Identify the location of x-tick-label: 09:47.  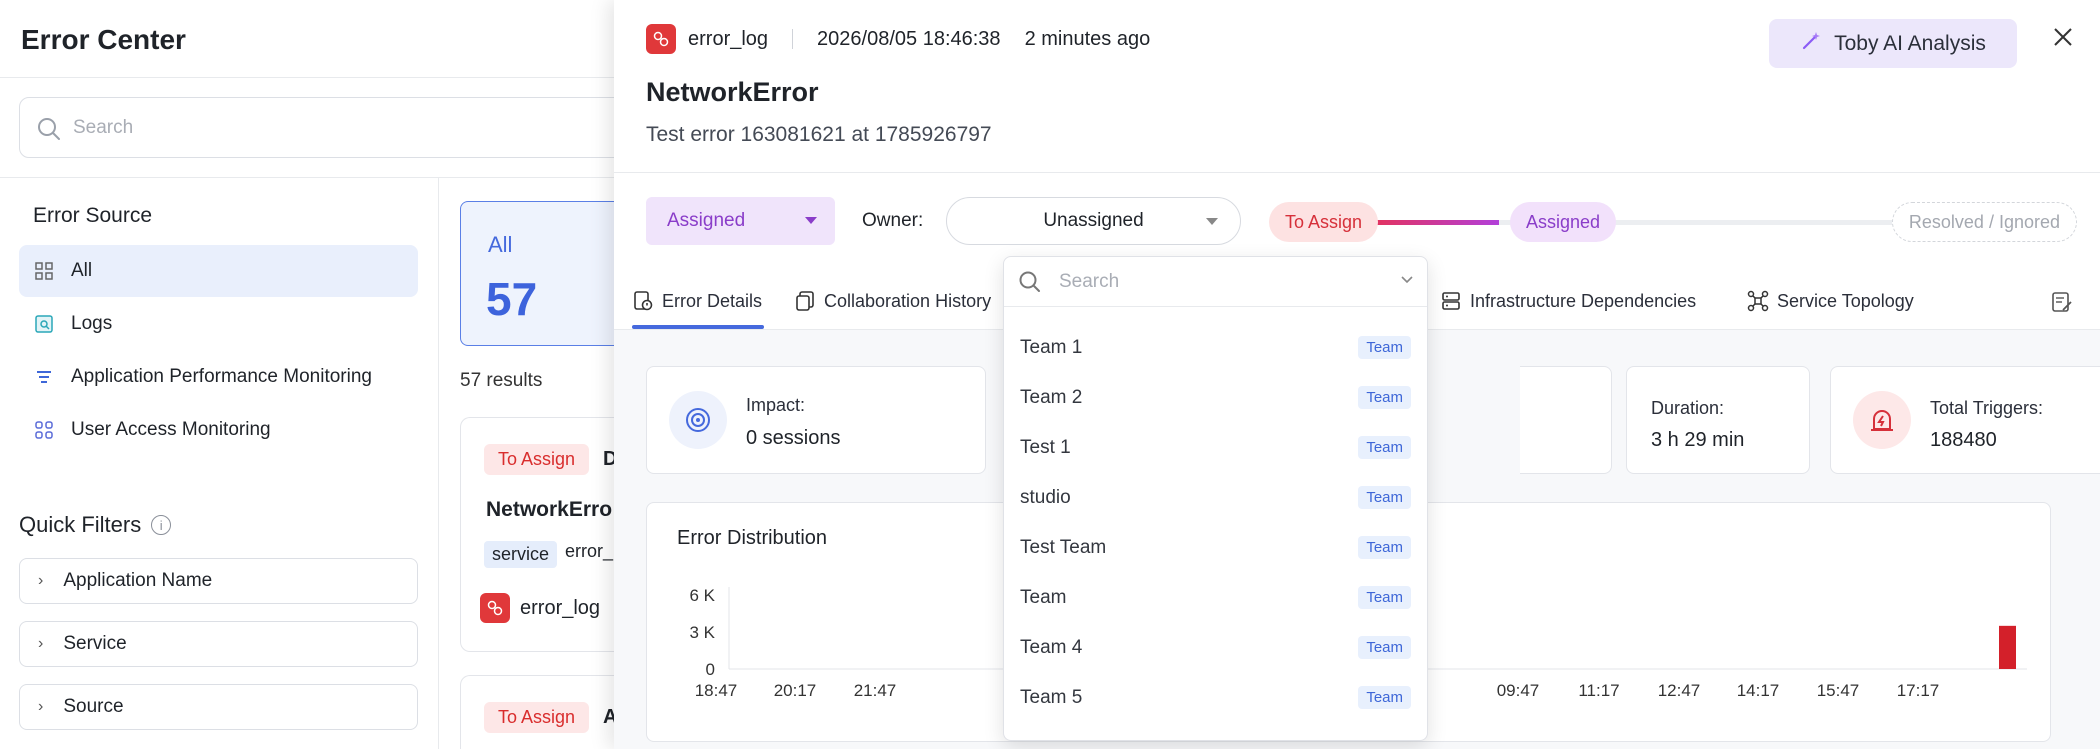
(1518, 690).